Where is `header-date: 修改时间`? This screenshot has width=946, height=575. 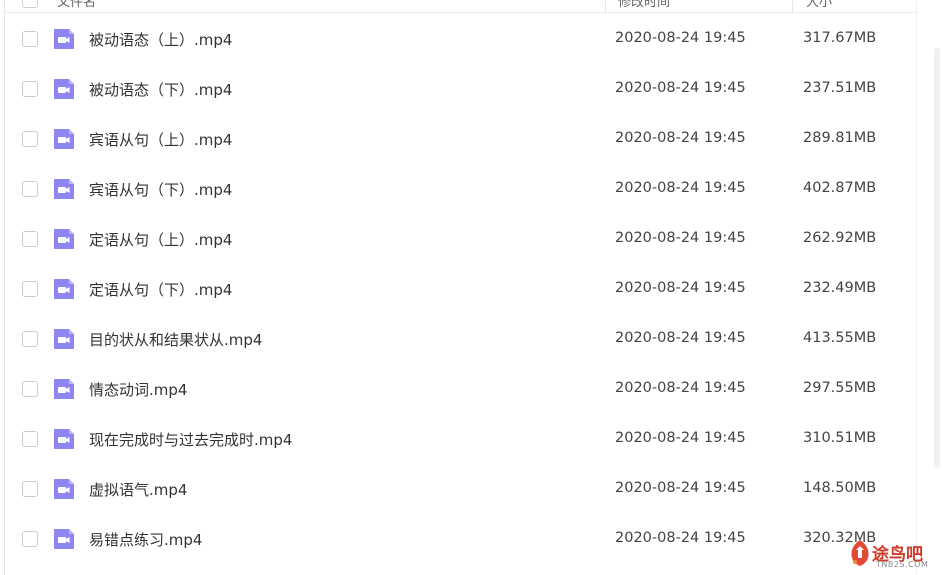 header-date: 修改时间 is located at coordinates (644, 5).